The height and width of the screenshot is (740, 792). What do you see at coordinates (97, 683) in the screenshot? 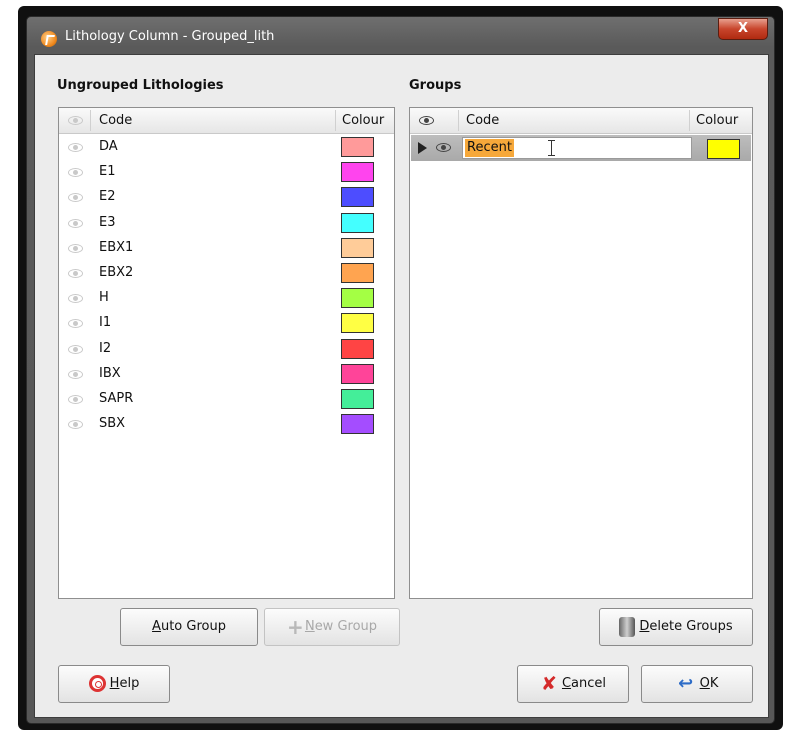
I see `lifebuoy-icon` at bounding box center [97, 683].